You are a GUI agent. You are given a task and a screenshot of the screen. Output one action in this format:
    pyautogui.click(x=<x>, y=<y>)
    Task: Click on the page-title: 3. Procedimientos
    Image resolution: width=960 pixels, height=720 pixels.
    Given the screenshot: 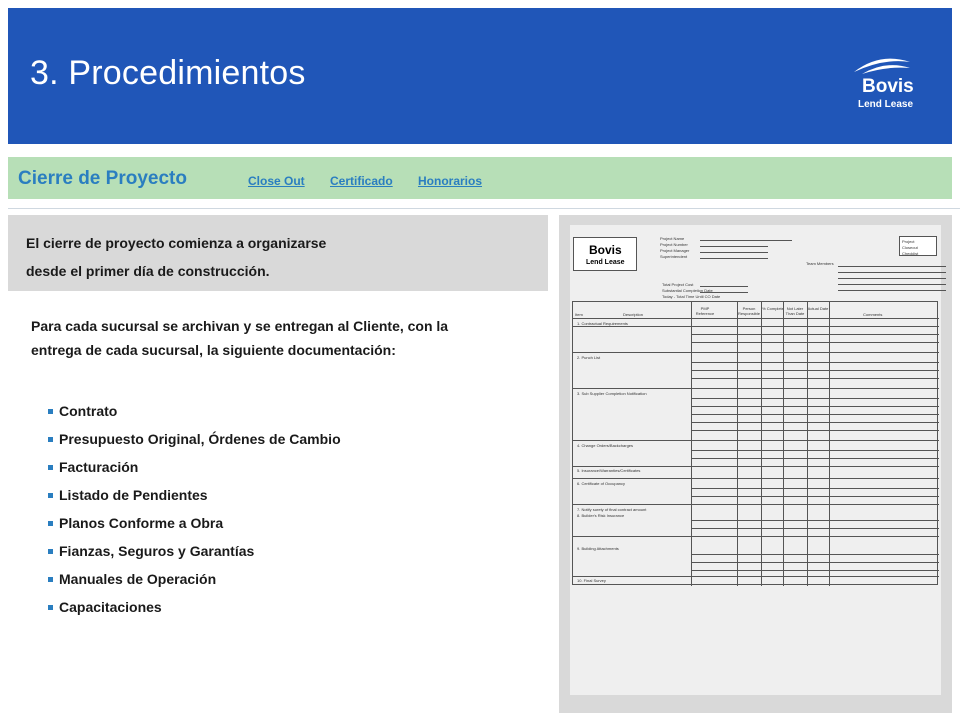 What is the action you would take?
    pyautogui.click(x=168, y=73)
    